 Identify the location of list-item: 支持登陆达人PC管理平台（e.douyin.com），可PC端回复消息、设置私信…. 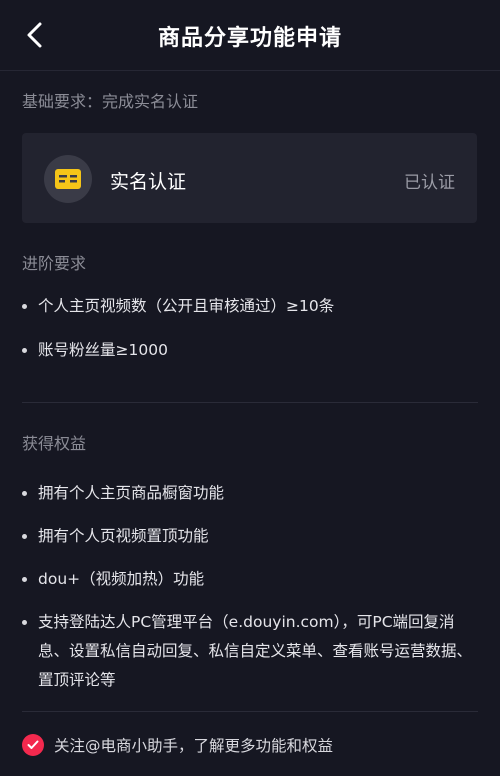
(250, 651).